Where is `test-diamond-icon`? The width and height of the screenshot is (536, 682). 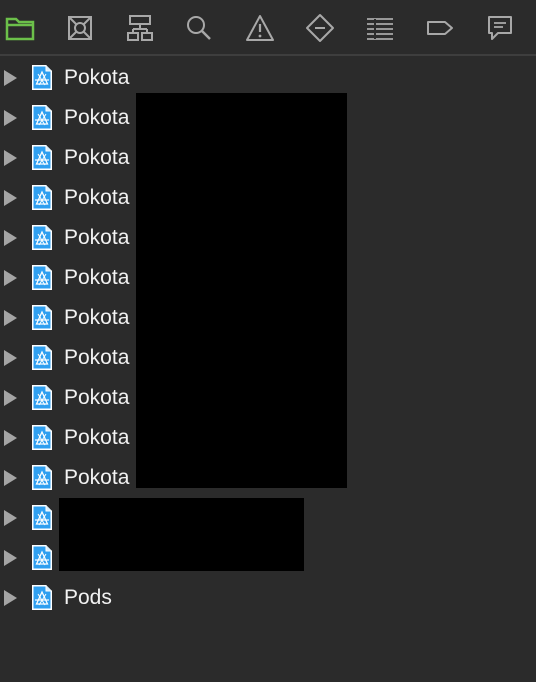
test-diamond-icon is located at coordinates (320, 28).